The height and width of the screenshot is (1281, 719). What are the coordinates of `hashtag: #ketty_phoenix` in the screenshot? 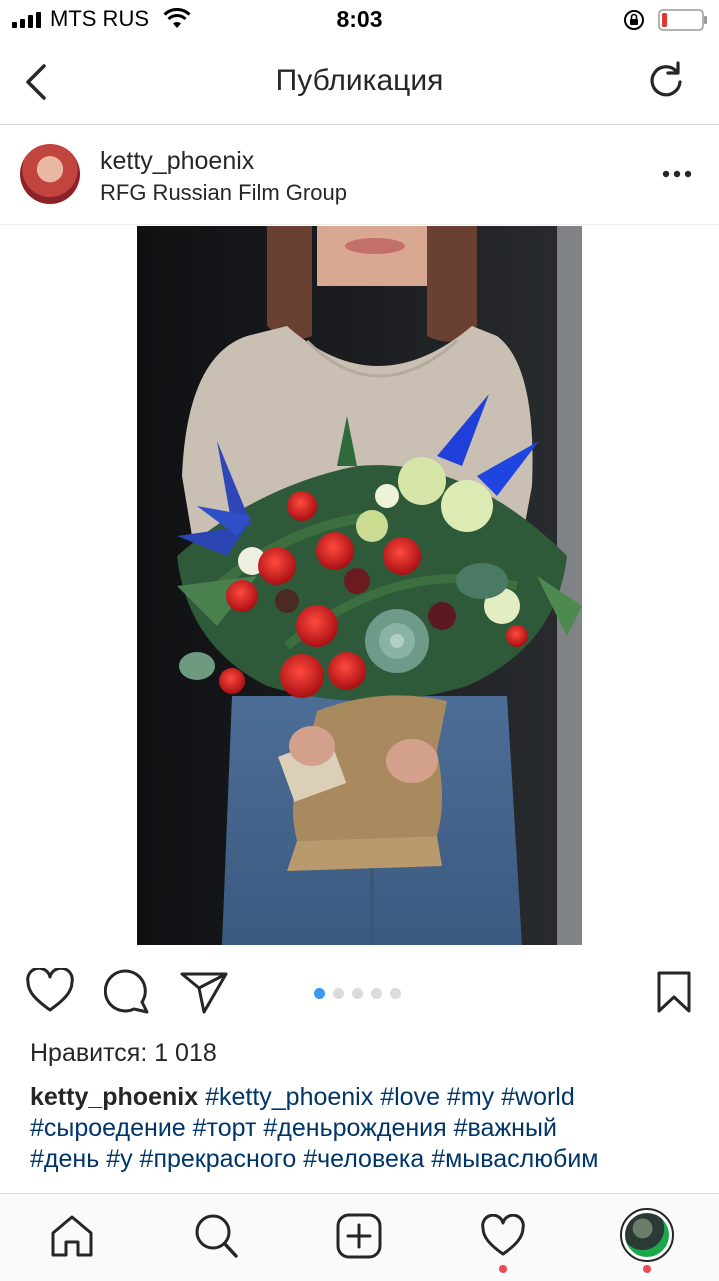 It's located at (289, 1097).